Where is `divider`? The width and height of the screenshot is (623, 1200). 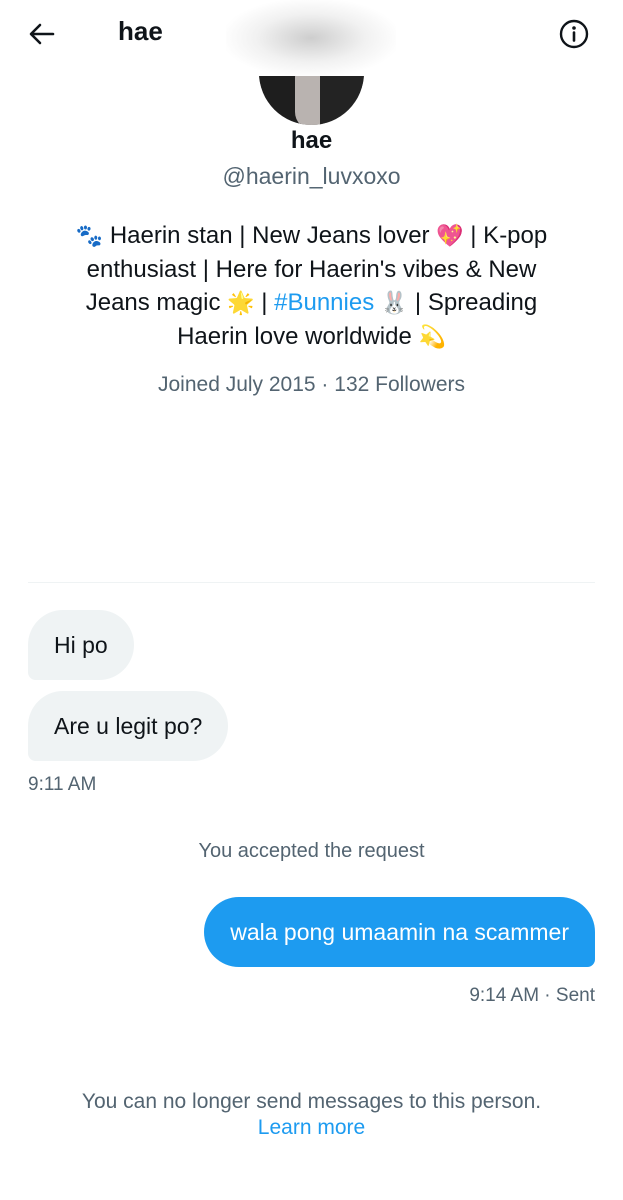 divider is located at coordinates (311, 582).